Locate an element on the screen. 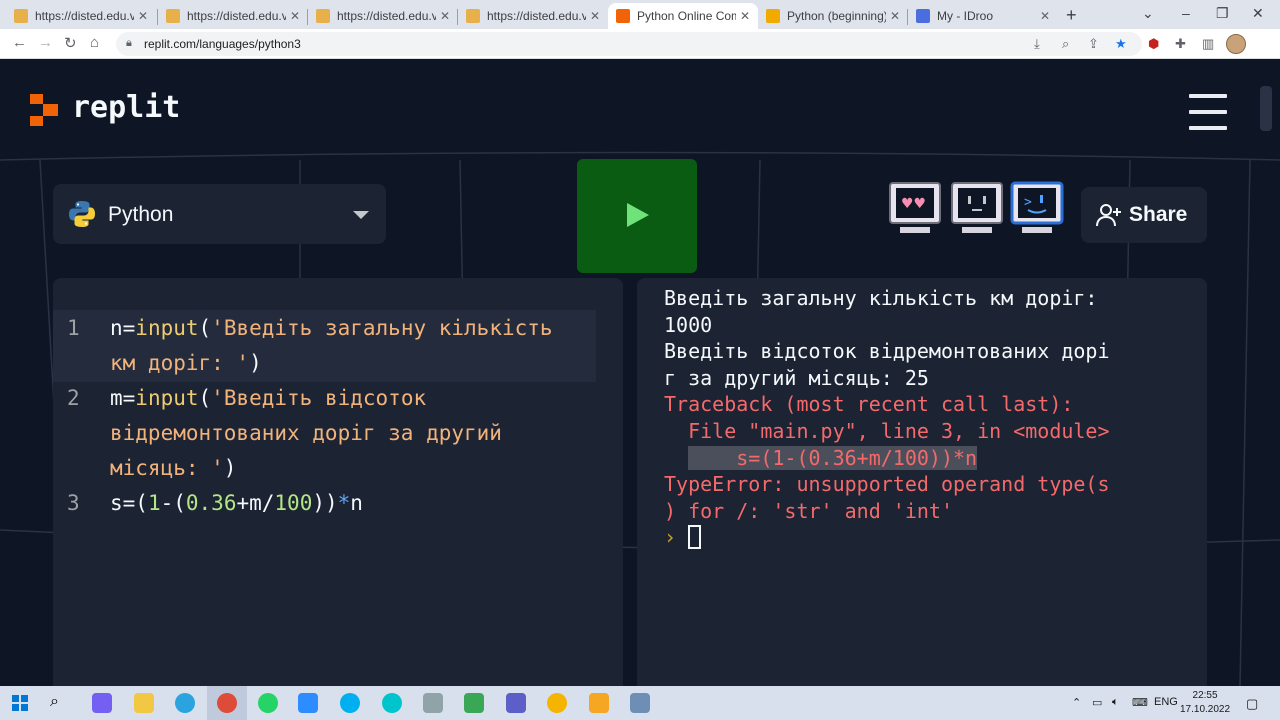 This screenshot has width=1280, height=720. chrome-icon is located at coordinates (227, 703).